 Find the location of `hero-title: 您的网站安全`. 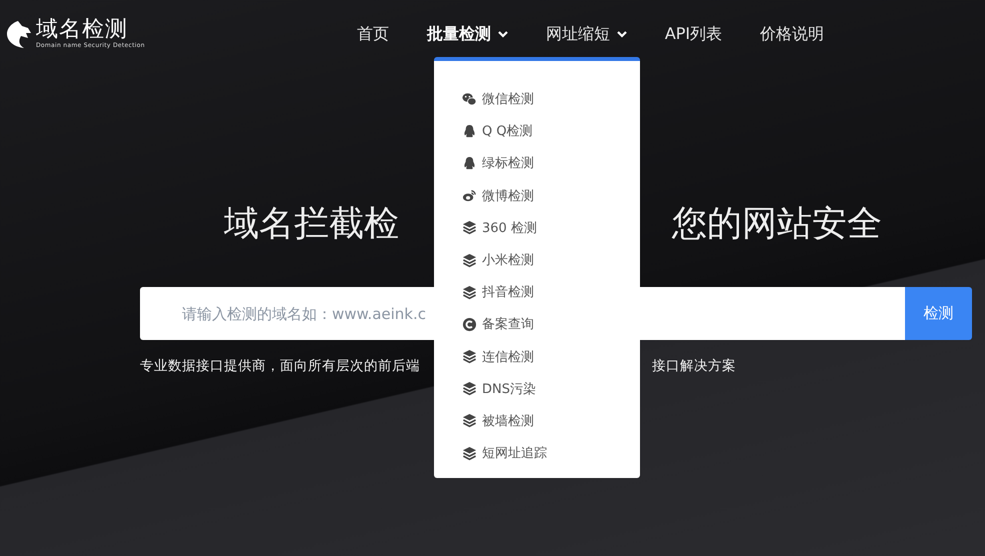

hero-title: 您的网站安全 is located at coordinates (776, 224).